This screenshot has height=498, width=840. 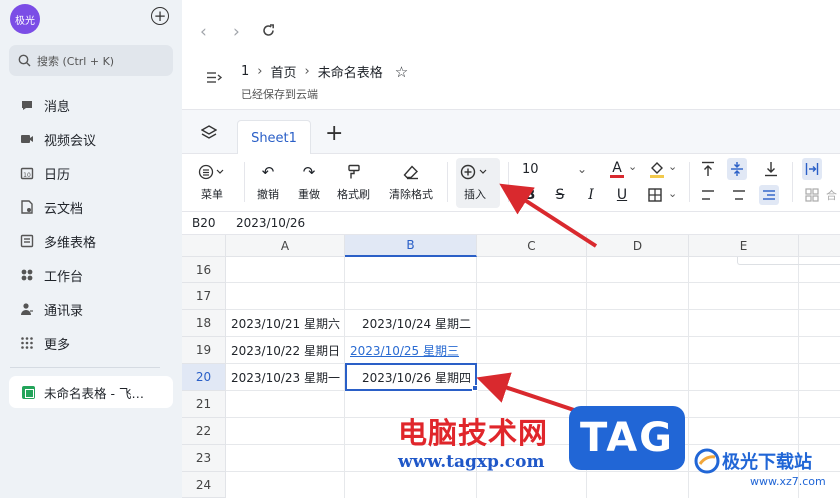 I want to click on brand-logo-icon, so click(x=707, y=461).